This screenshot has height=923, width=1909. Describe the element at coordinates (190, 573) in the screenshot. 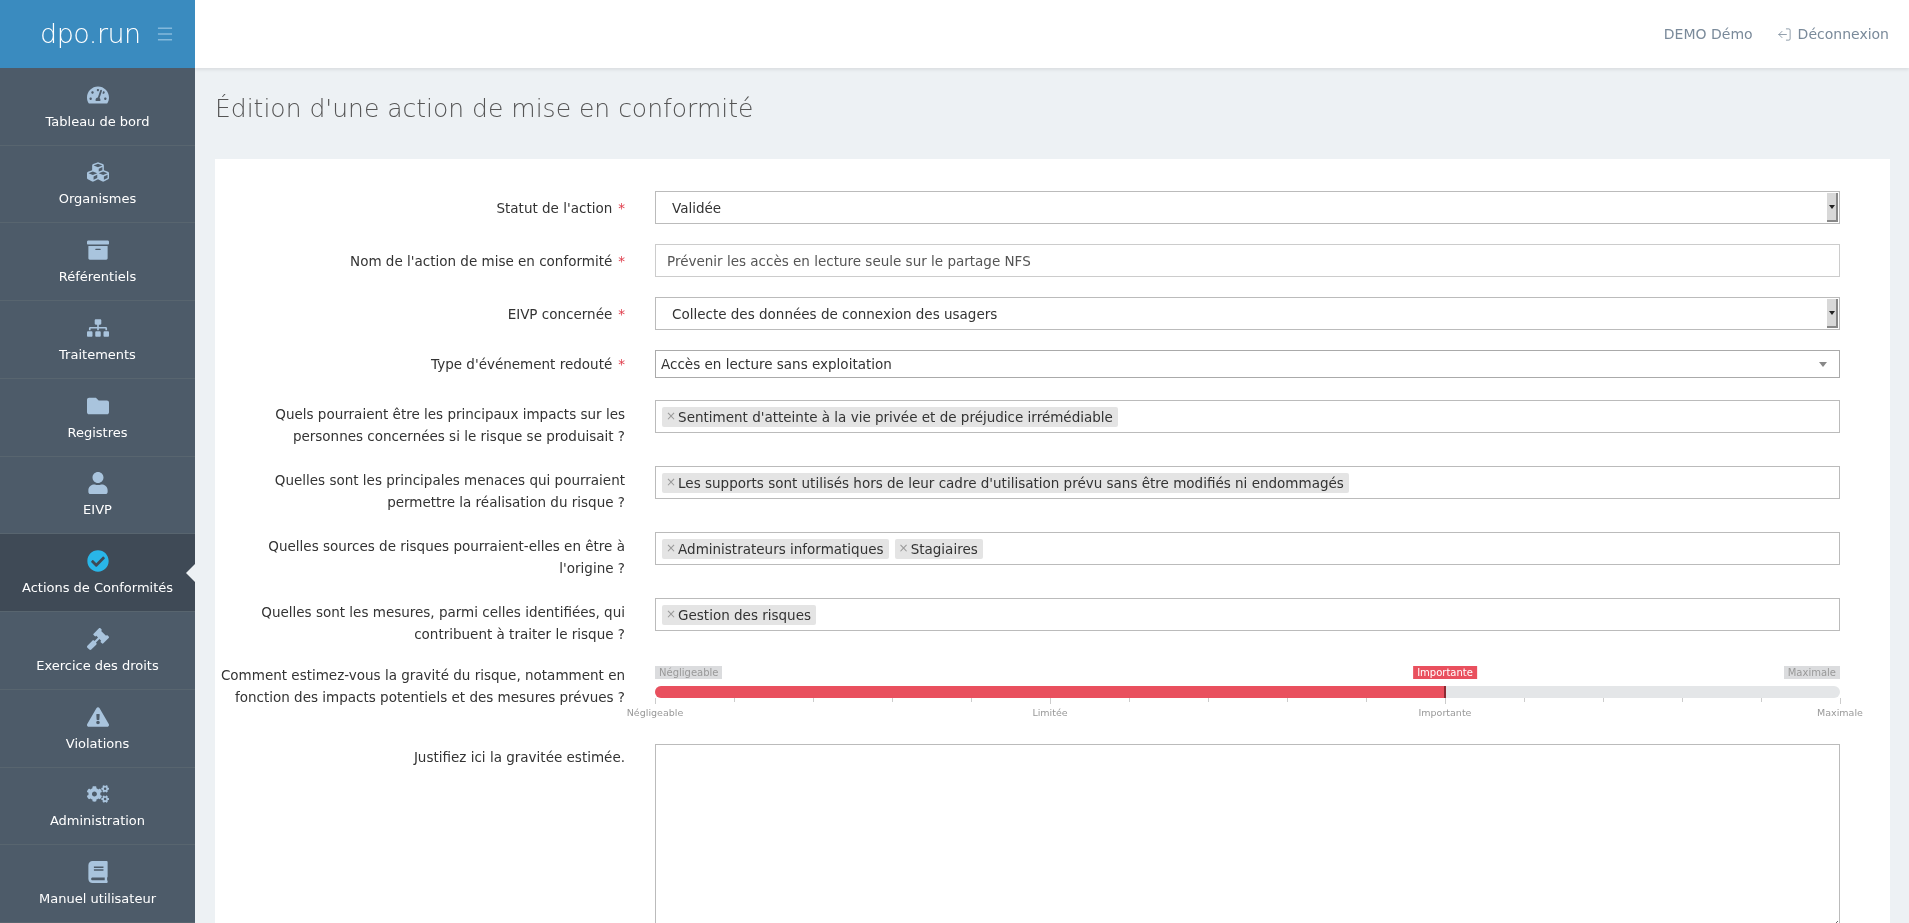

I see `active-pointer-icon` at that location.